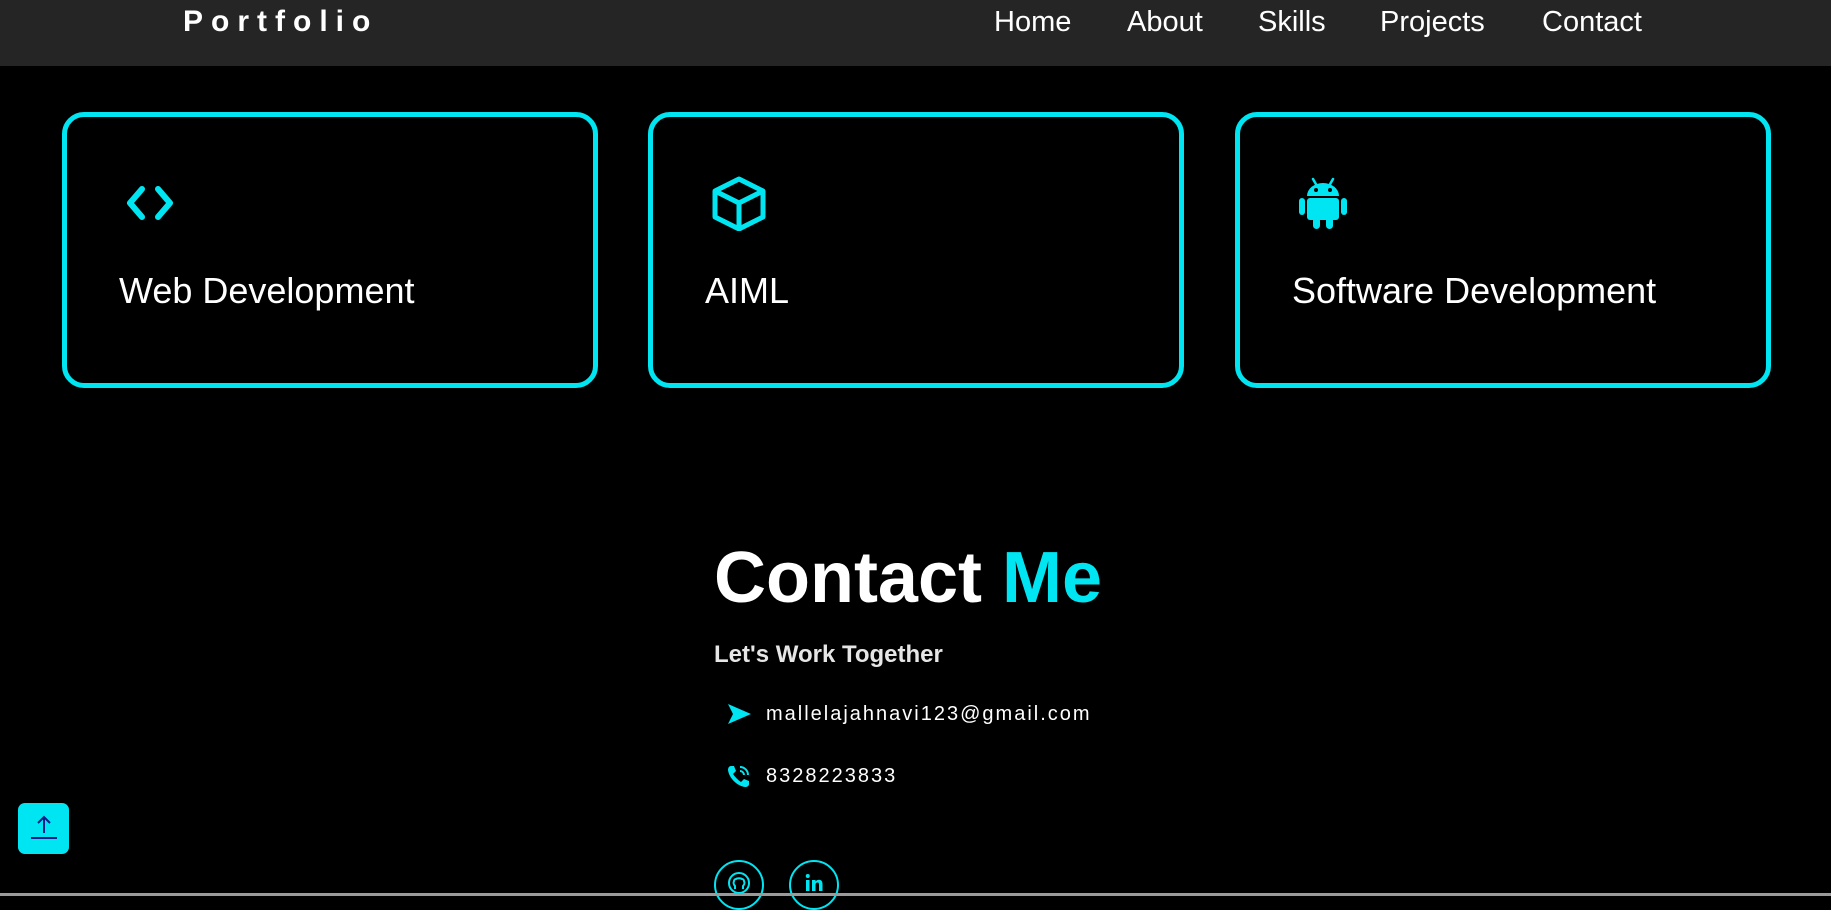  What do you see at coordinates (267, 290) in the screenshot?
I see `service-card-title: Web Development` at bounding box center [267, 290].